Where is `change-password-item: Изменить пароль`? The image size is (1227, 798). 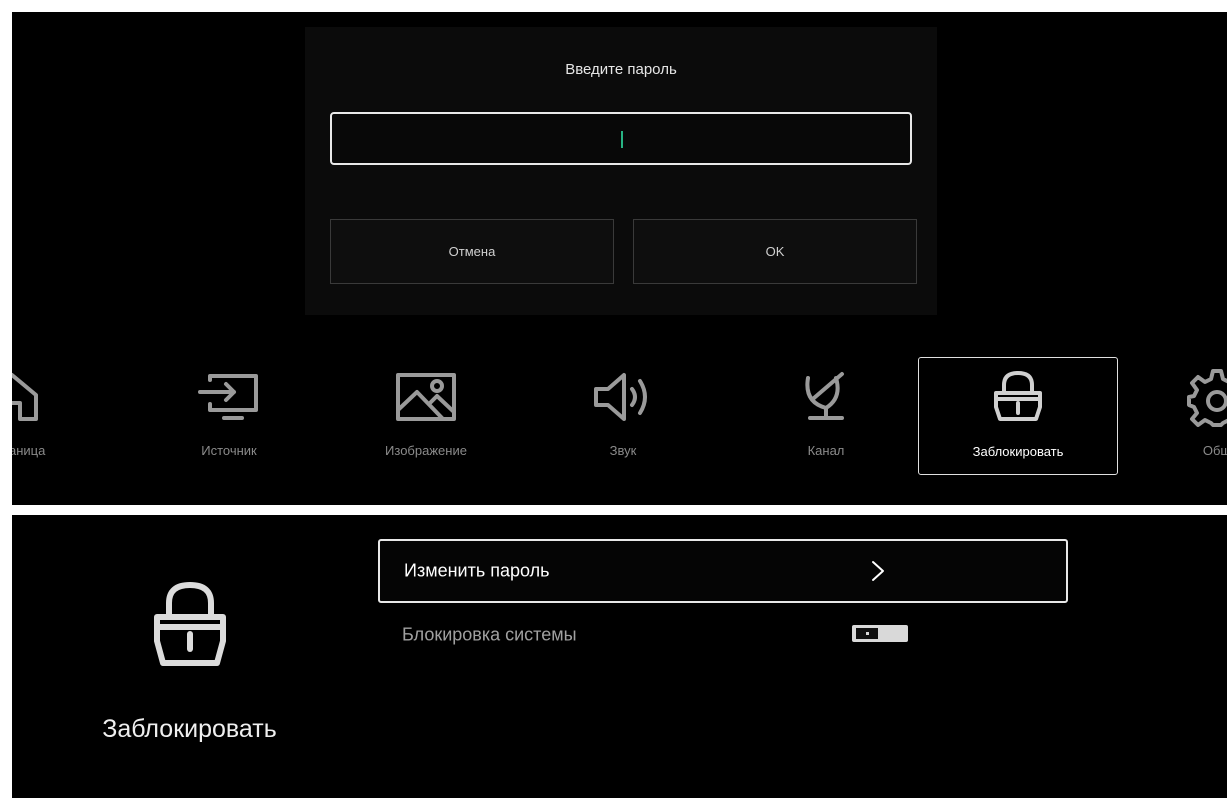
change-password-item: Изменить пароль is located at coordinates (723, 571).